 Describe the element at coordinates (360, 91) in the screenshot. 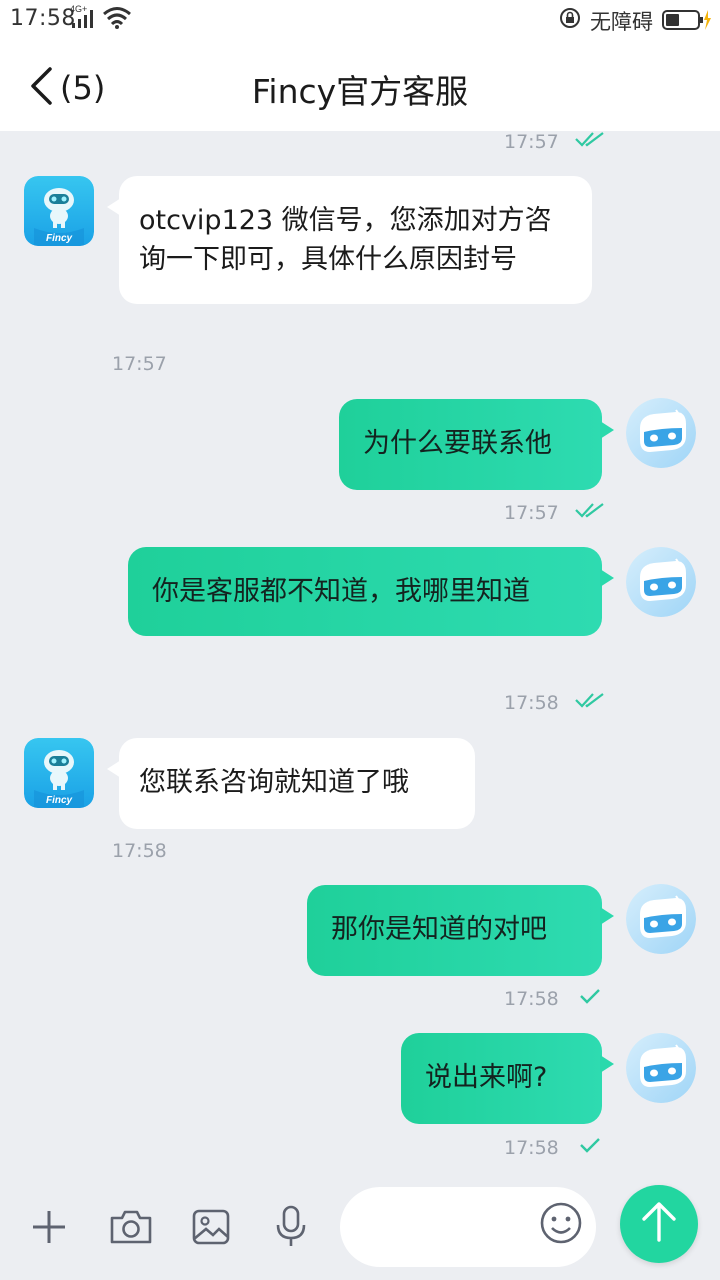

I see `page-title: Fincy官方客服` at that location.